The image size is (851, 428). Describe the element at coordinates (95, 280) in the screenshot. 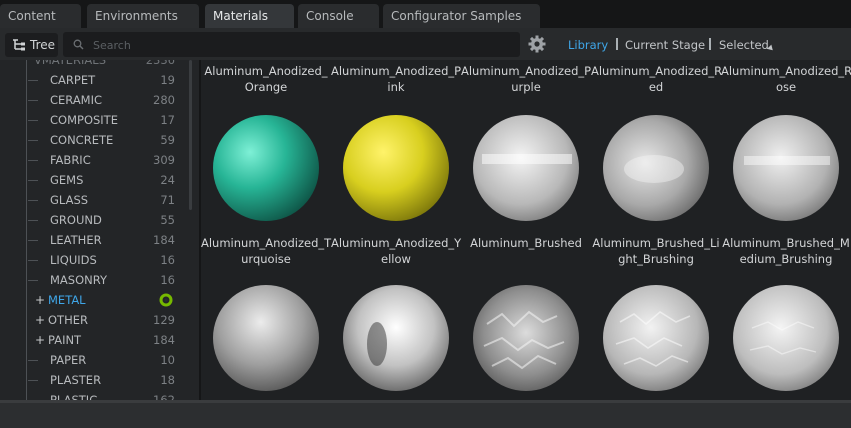

I see `tree-item-masonry: MASONRY 16` at that location.